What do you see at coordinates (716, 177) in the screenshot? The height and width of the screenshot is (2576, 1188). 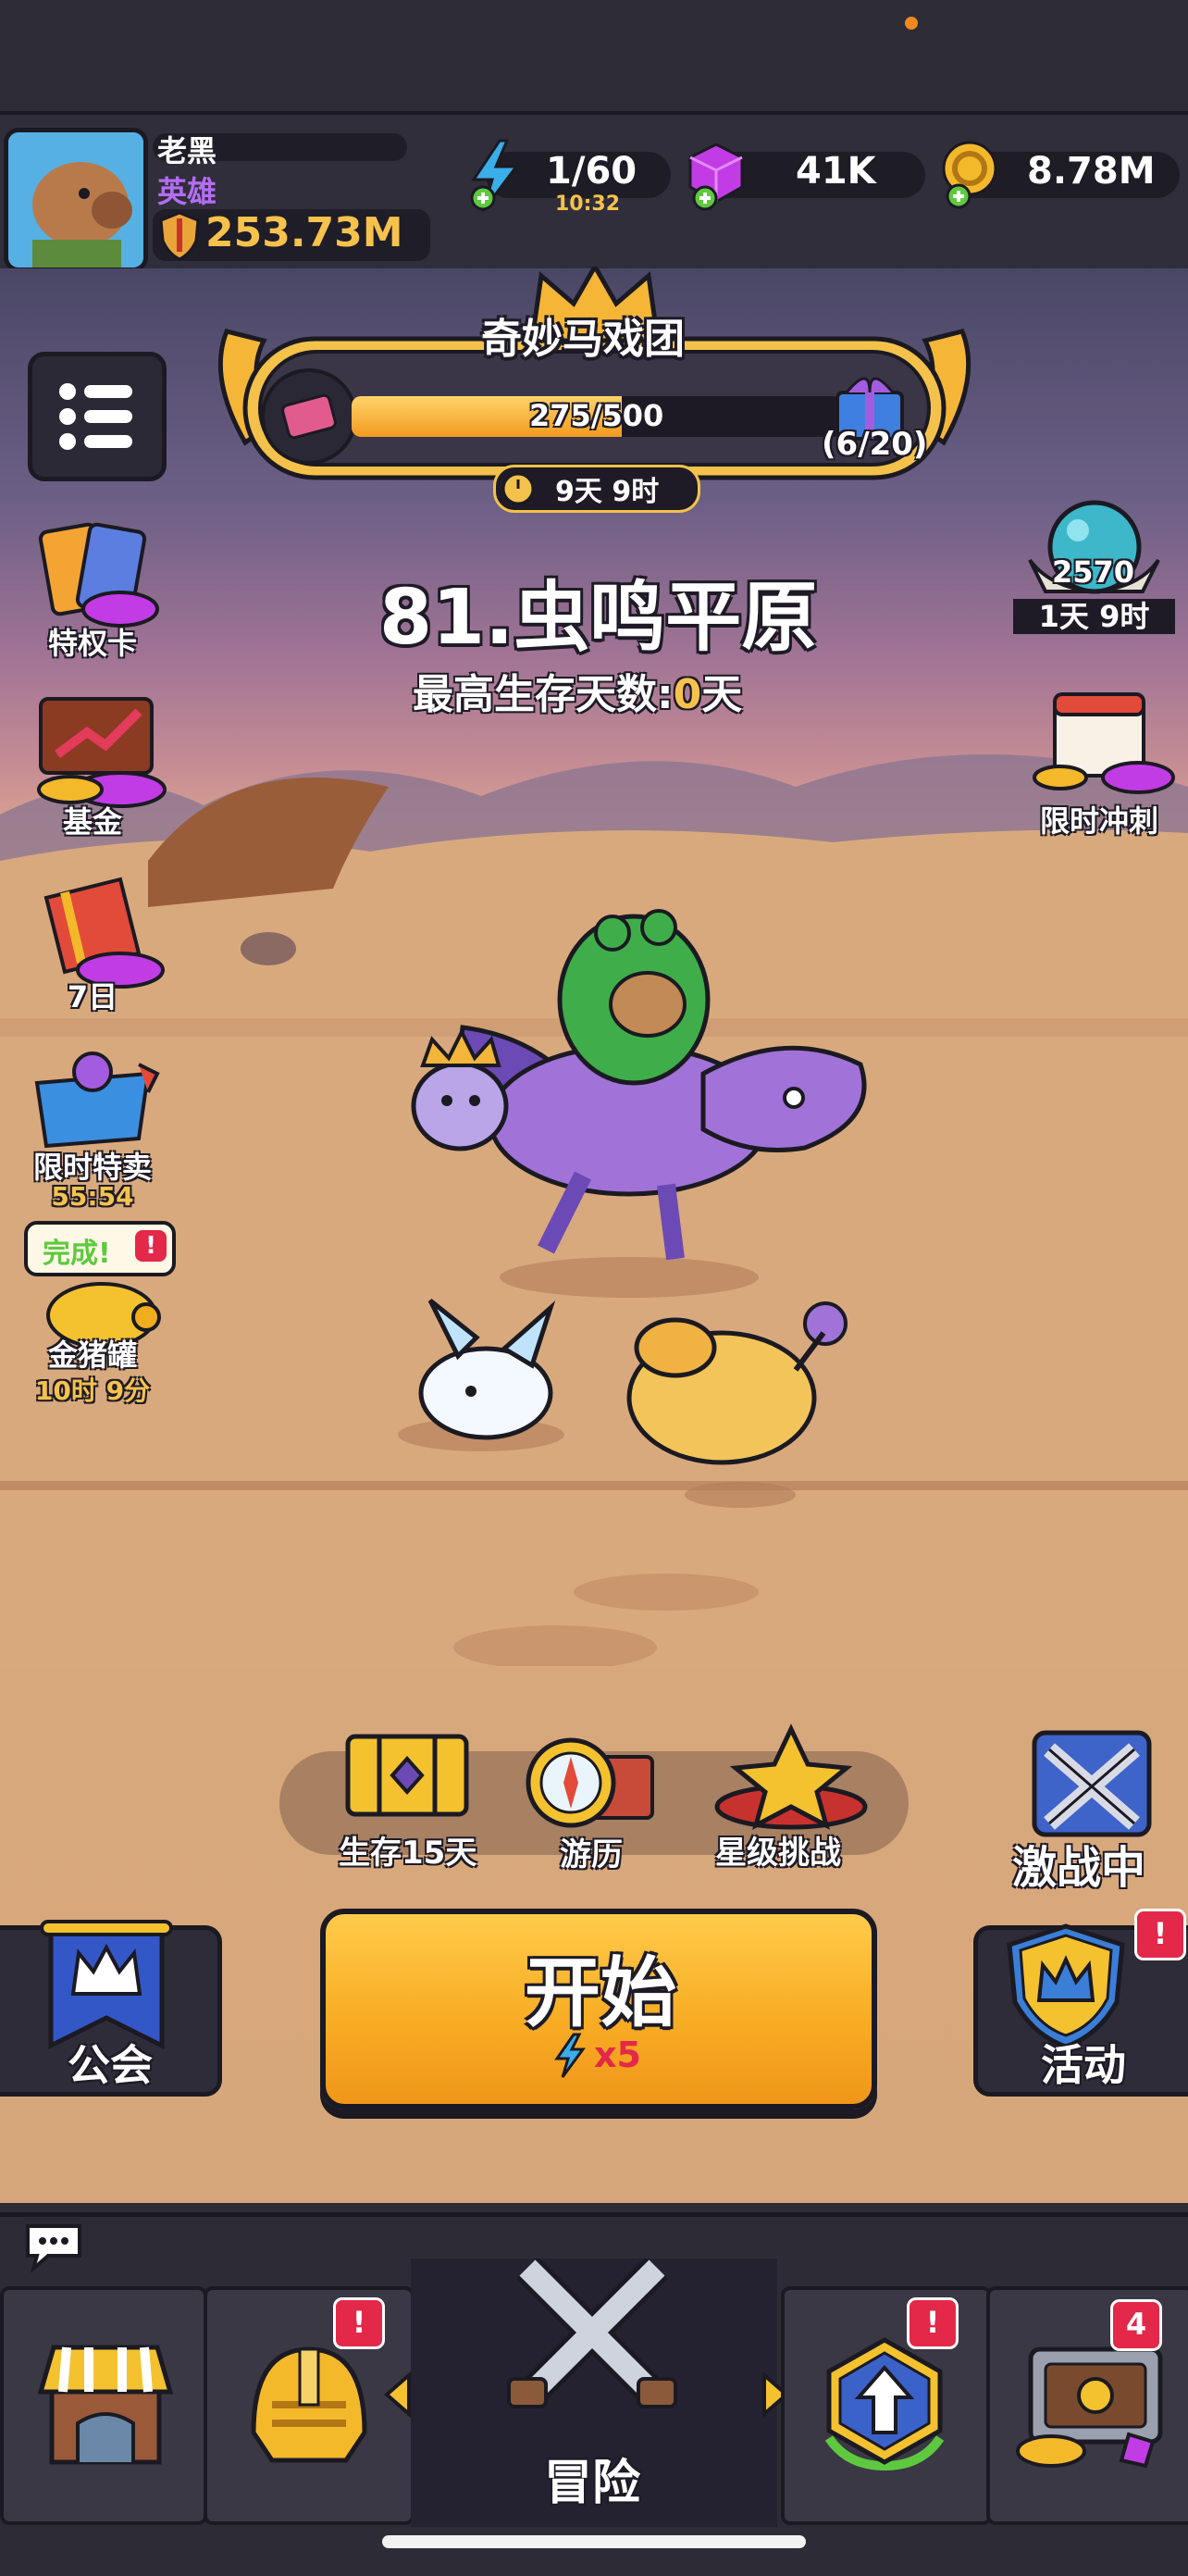 I see `gem-cube-icon` at bounding box center [716, 177].